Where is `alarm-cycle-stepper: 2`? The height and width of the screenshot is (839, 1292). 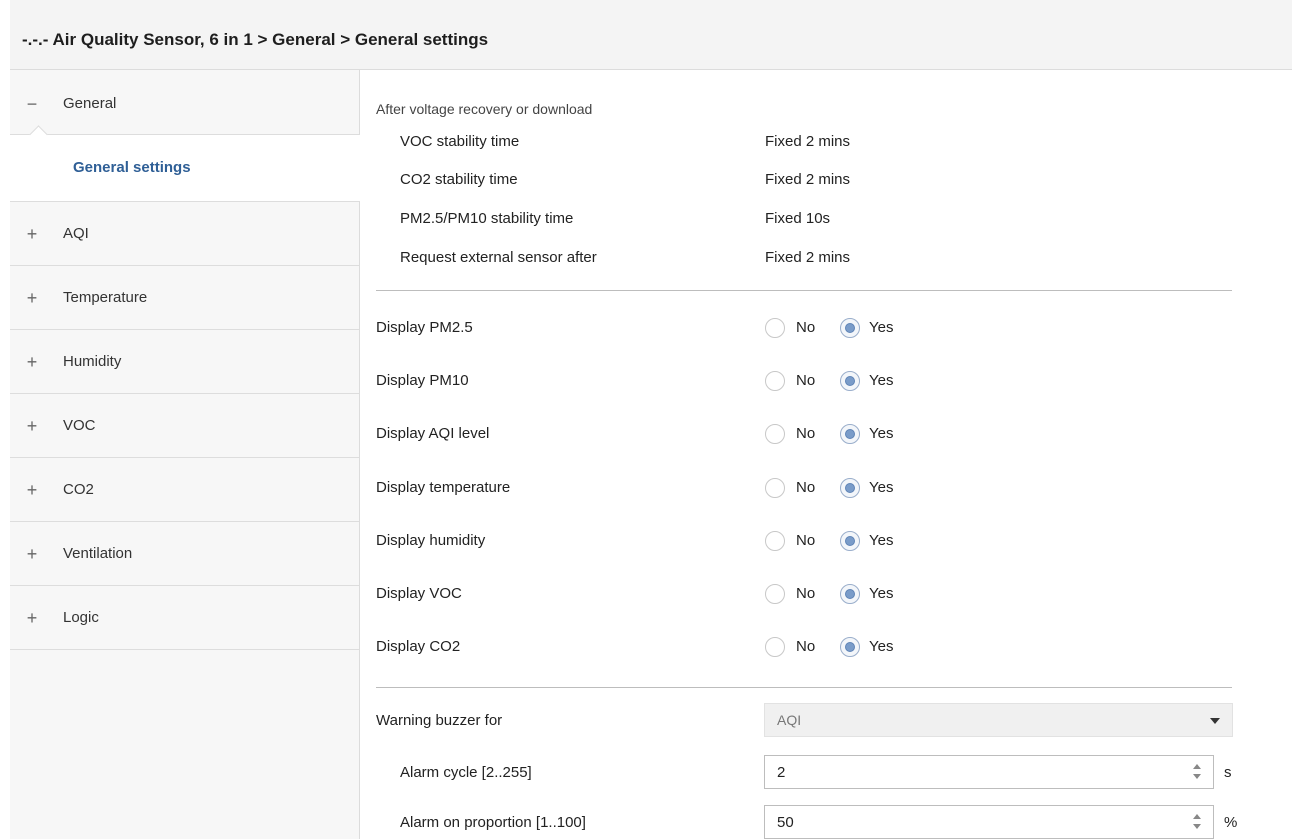 alarm-cycle-stepper: 2 is located at coordinates (989, 772).